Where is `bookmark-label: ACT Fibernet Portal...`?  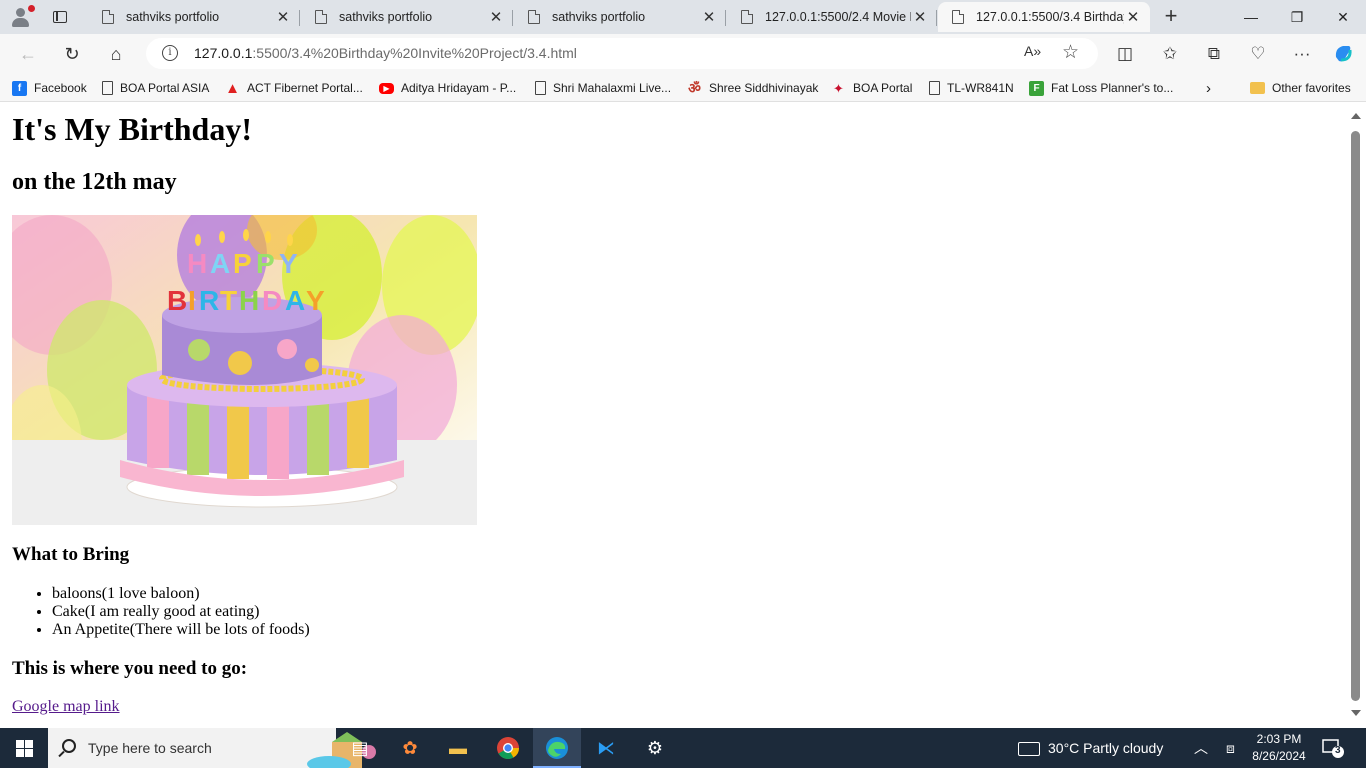 bookmark-label: ACT Fibernet Portal... is located at coordinates (305, 88).